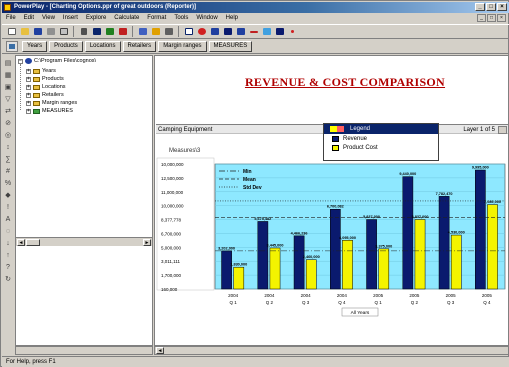  I want to click on swap-rows-icon: ⇄, so click(8, 111).